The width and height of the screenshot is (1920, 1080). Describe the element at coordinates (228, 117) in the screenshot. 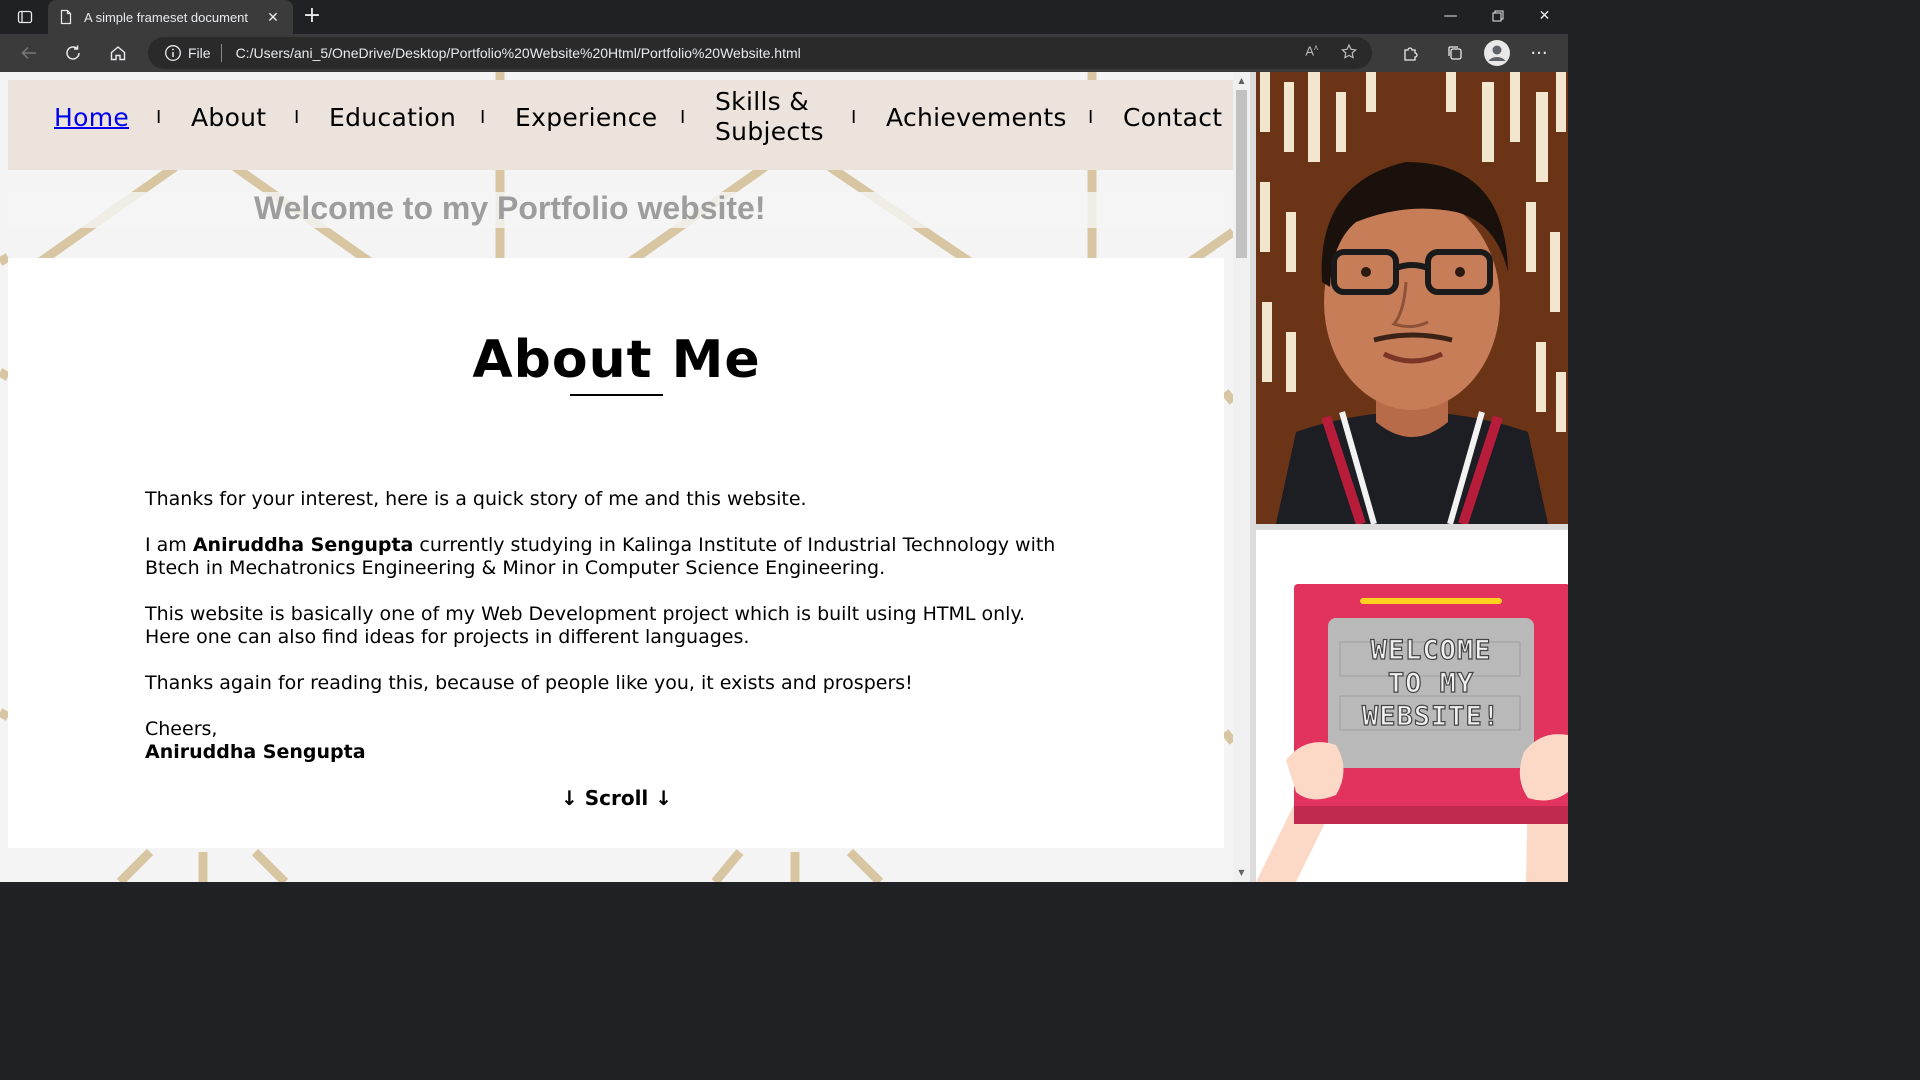

I see `menu-about: About` at that location.